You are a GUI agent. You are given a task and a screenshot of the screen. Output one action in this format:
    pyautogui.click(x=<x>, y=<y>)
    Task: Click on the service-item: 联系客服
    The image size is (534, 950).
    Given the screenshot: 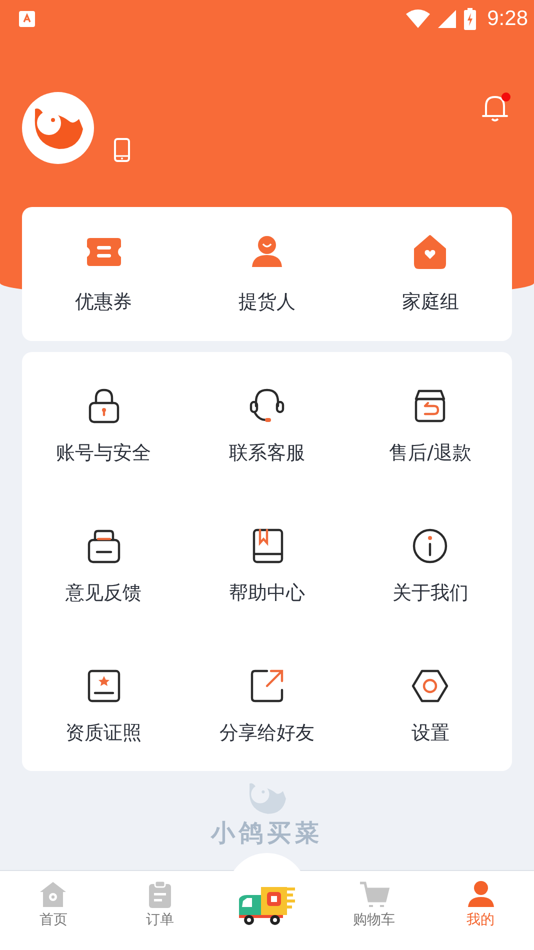 What is the action you would take?
    pyautogui.click(x=267, y=422)
    